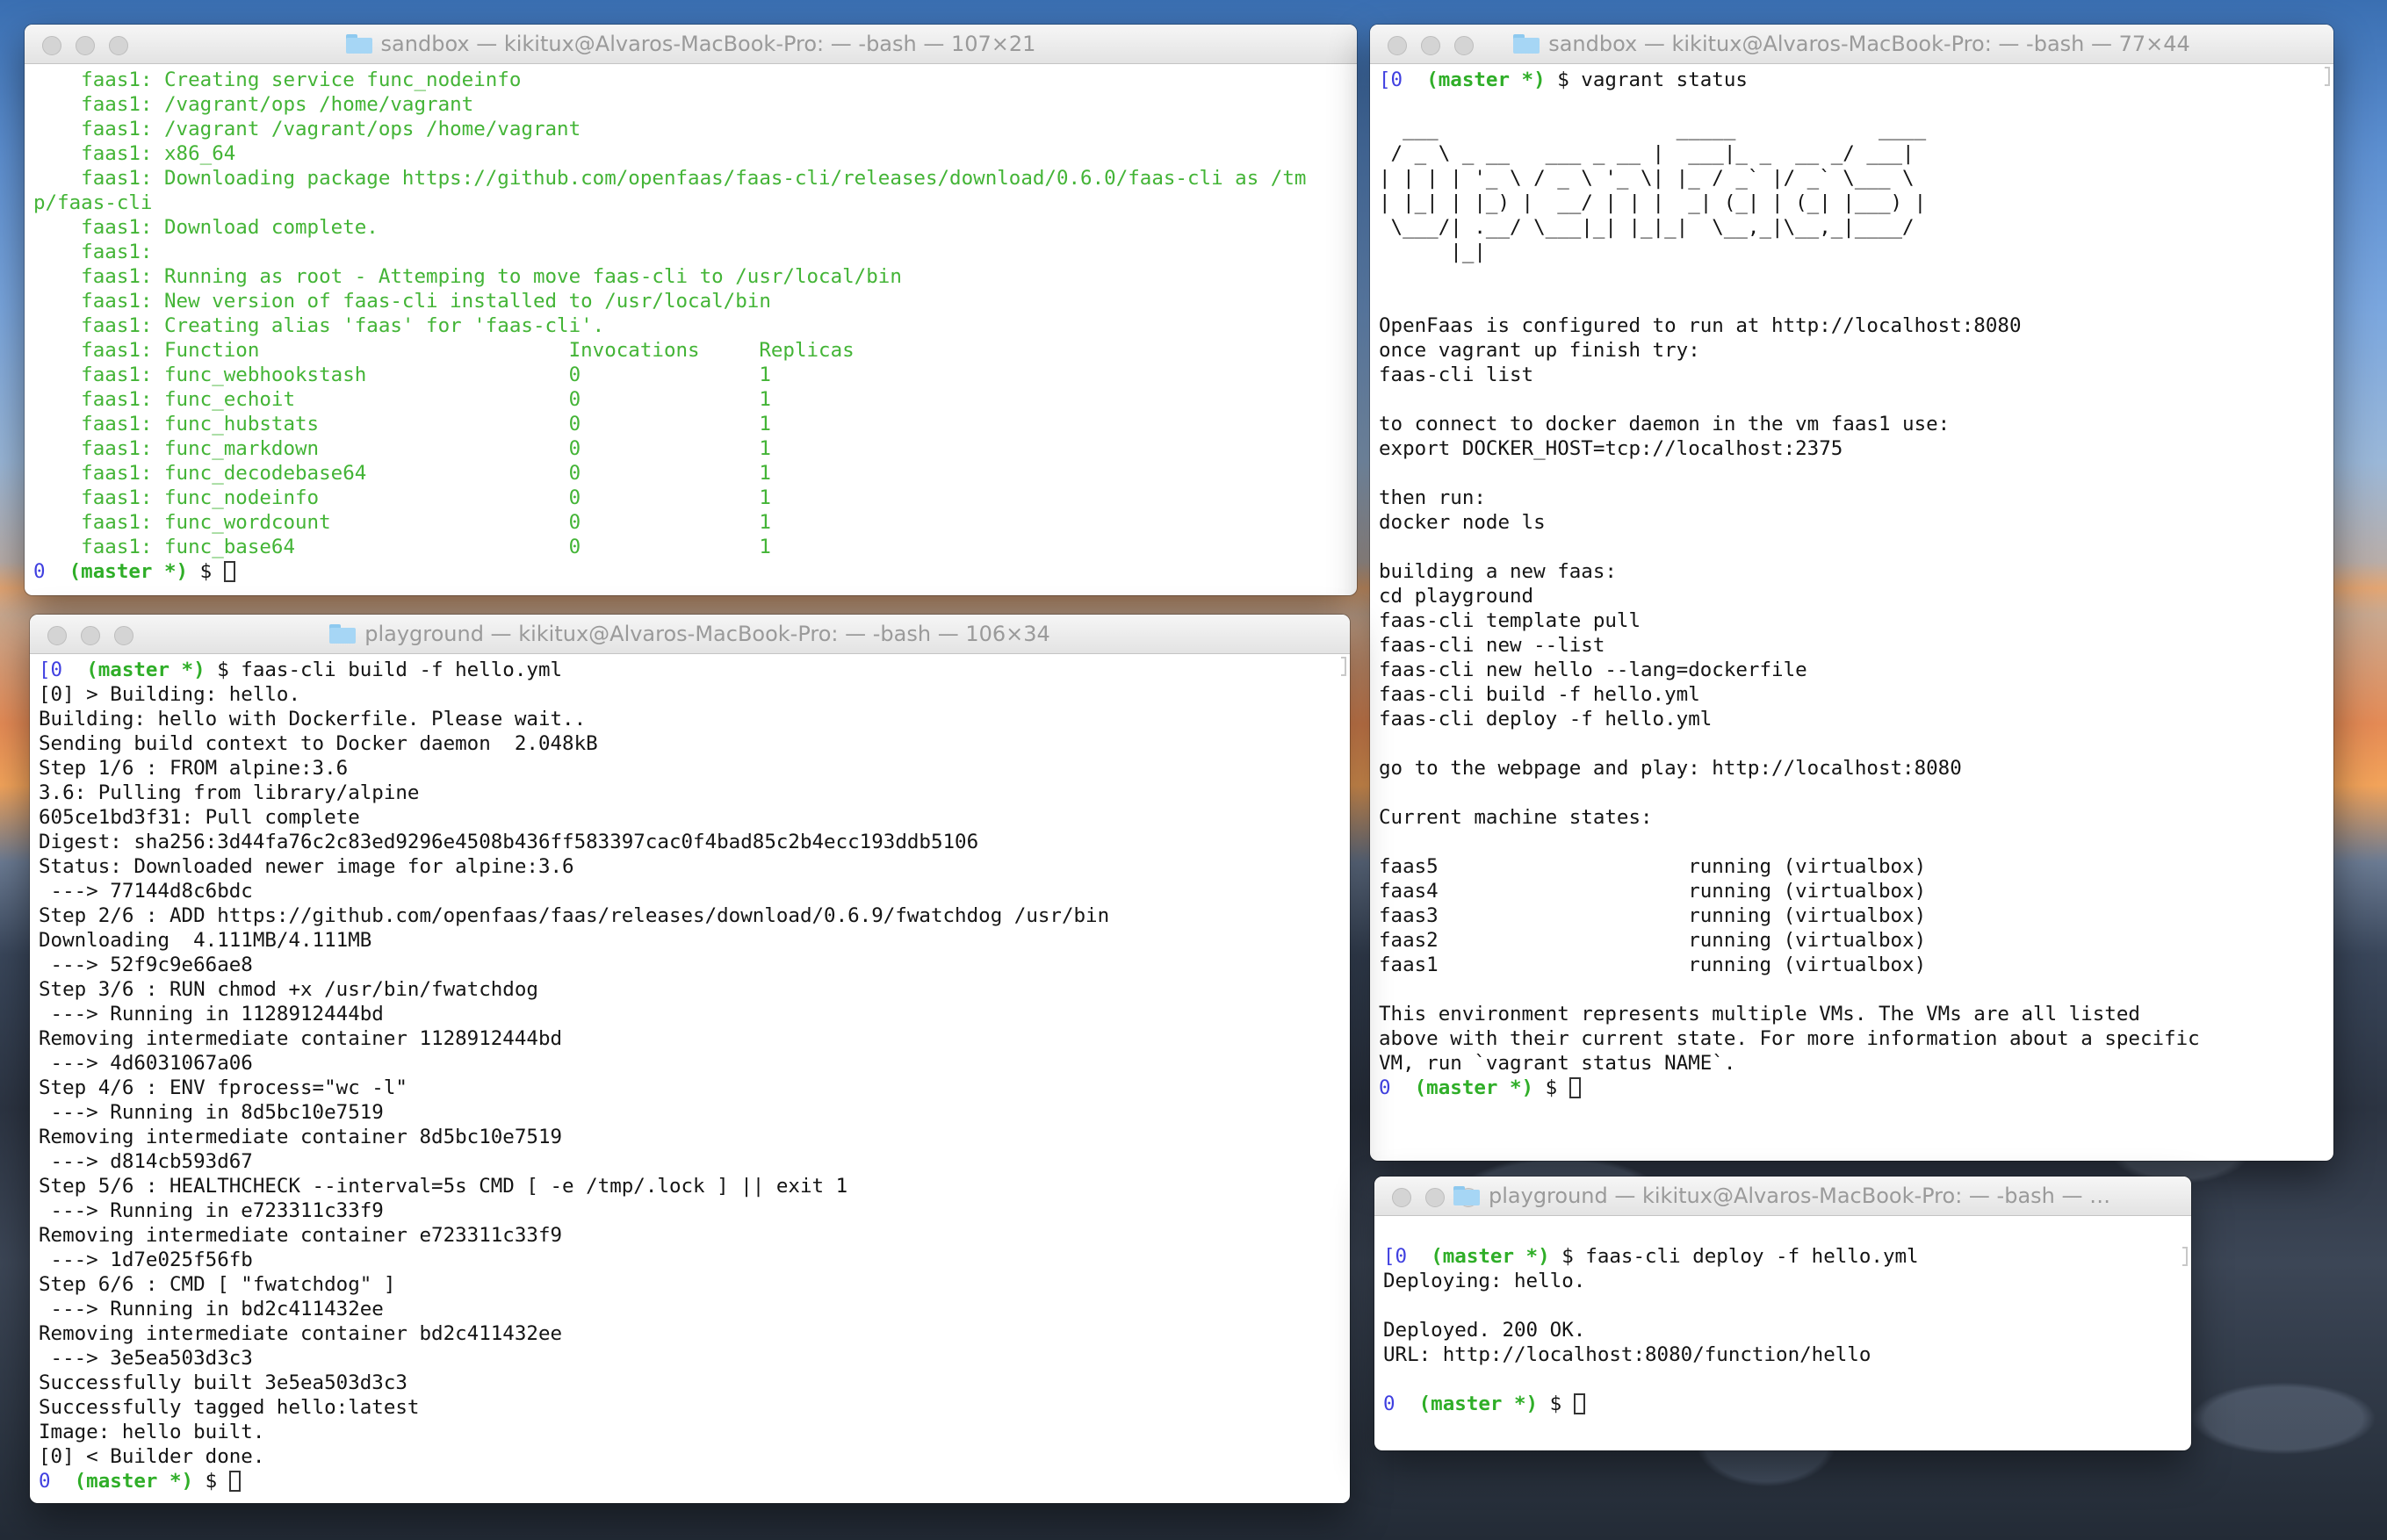  Describe the element at coordinates (402, 424) in the screenshot. I see `output-line: faas1: func_hubstats 0 1` at that location.